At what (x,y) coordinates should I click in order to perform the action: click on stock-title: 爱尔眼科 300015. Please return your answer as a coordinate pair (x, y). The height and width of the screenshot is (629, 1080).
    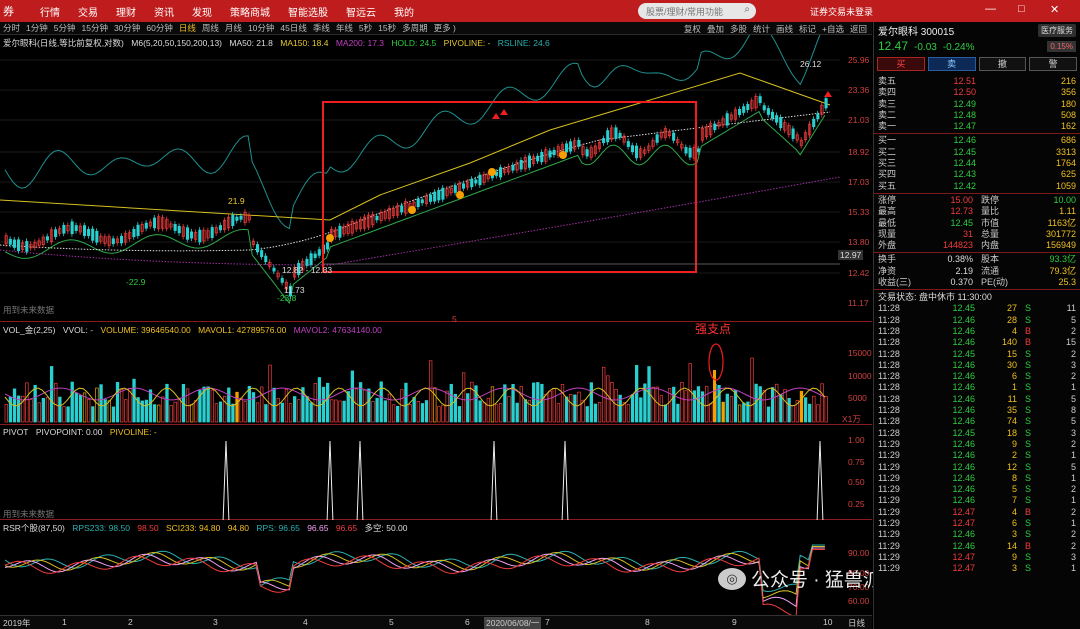
    Looking at the image, I should click on (916, 32).